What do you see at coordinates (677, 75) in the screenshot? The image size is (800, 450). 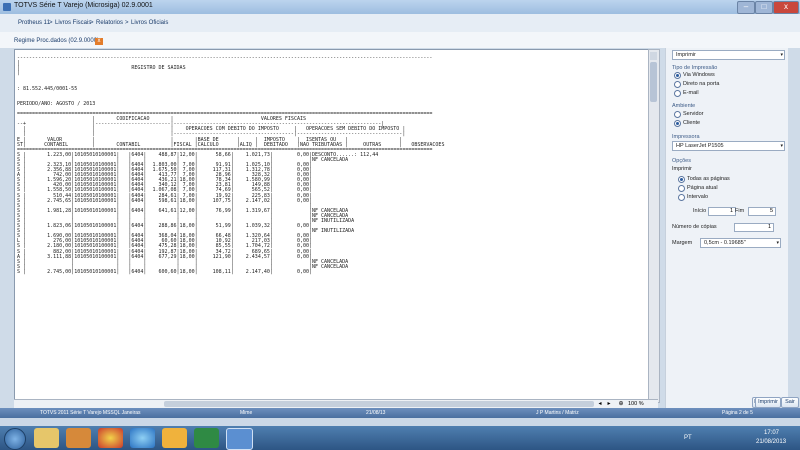 I see `radio-via-windows` at bounding box center [677, 75].